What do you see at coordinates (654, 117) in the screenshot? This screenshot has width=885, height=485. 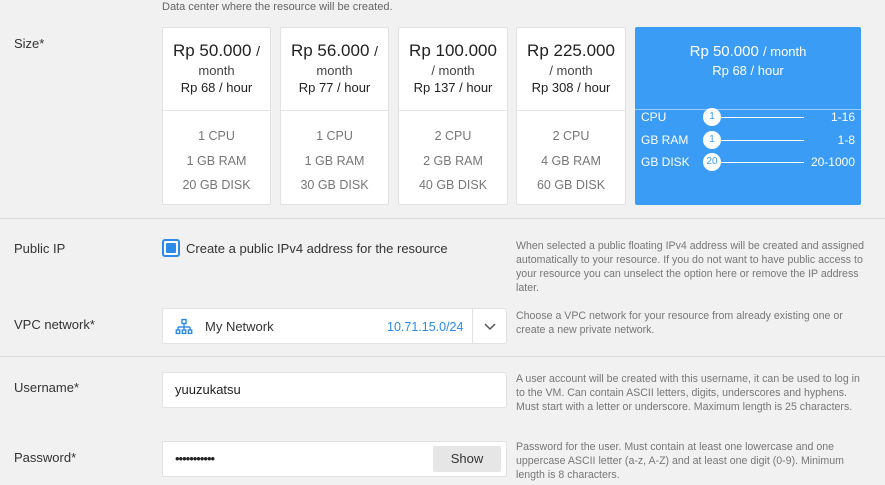 I see `cpu-slider-label: CPU` at bounding box center [654, 117].